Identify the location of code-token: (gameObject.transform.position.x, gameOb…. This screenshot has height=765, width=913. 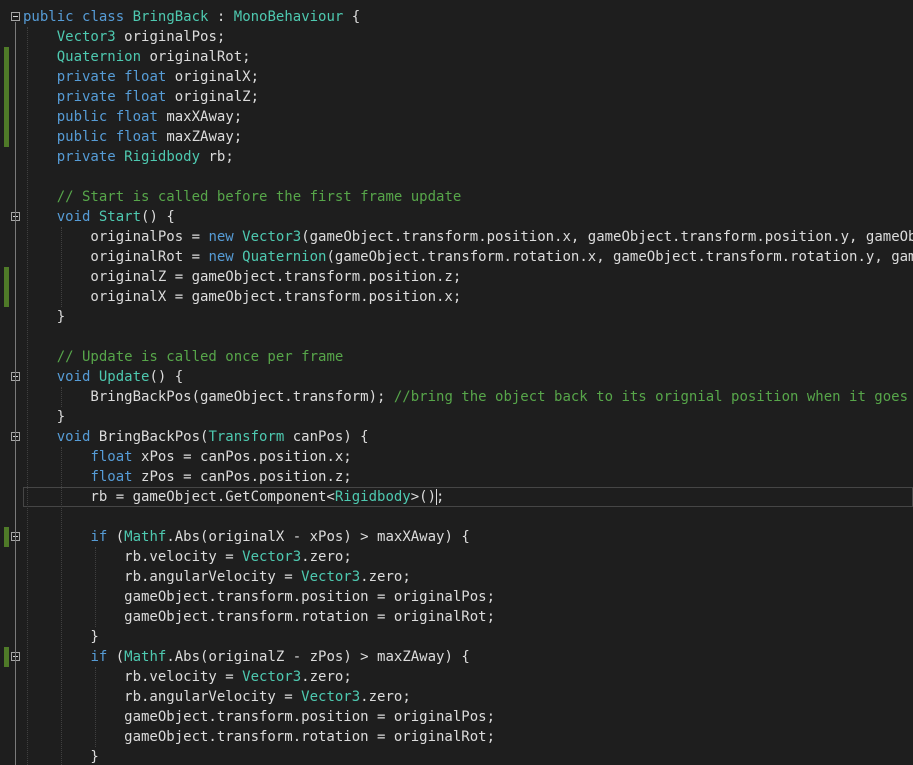
(607, 237).